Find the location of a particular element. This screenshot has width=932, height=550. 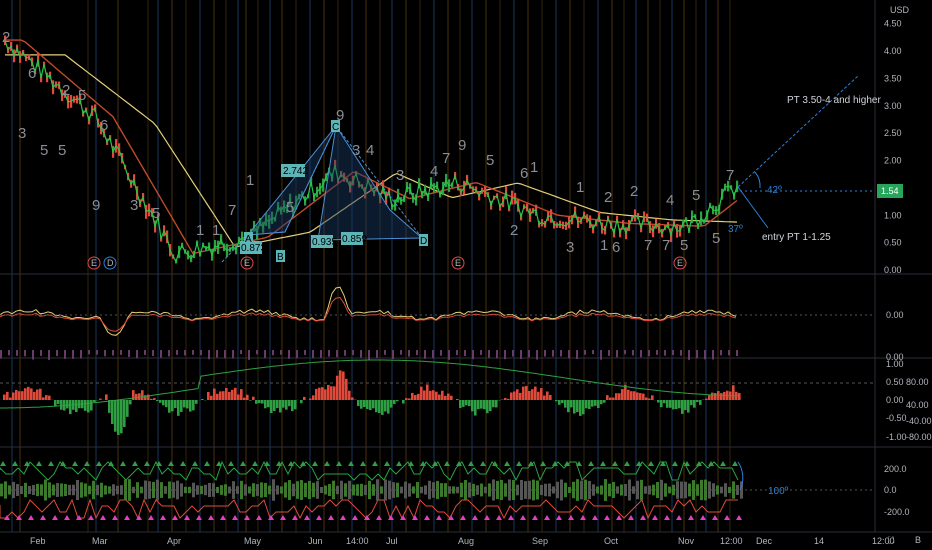

sequence-count: 2 is located at coordinates (66, 90).